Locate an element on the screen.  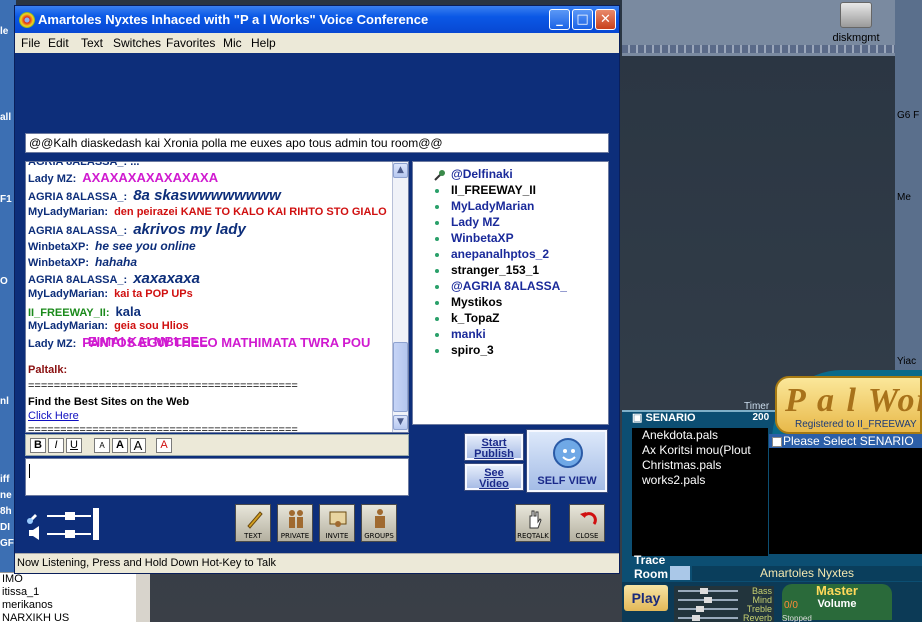
volume-sliders is located at coordinates (65, 524).